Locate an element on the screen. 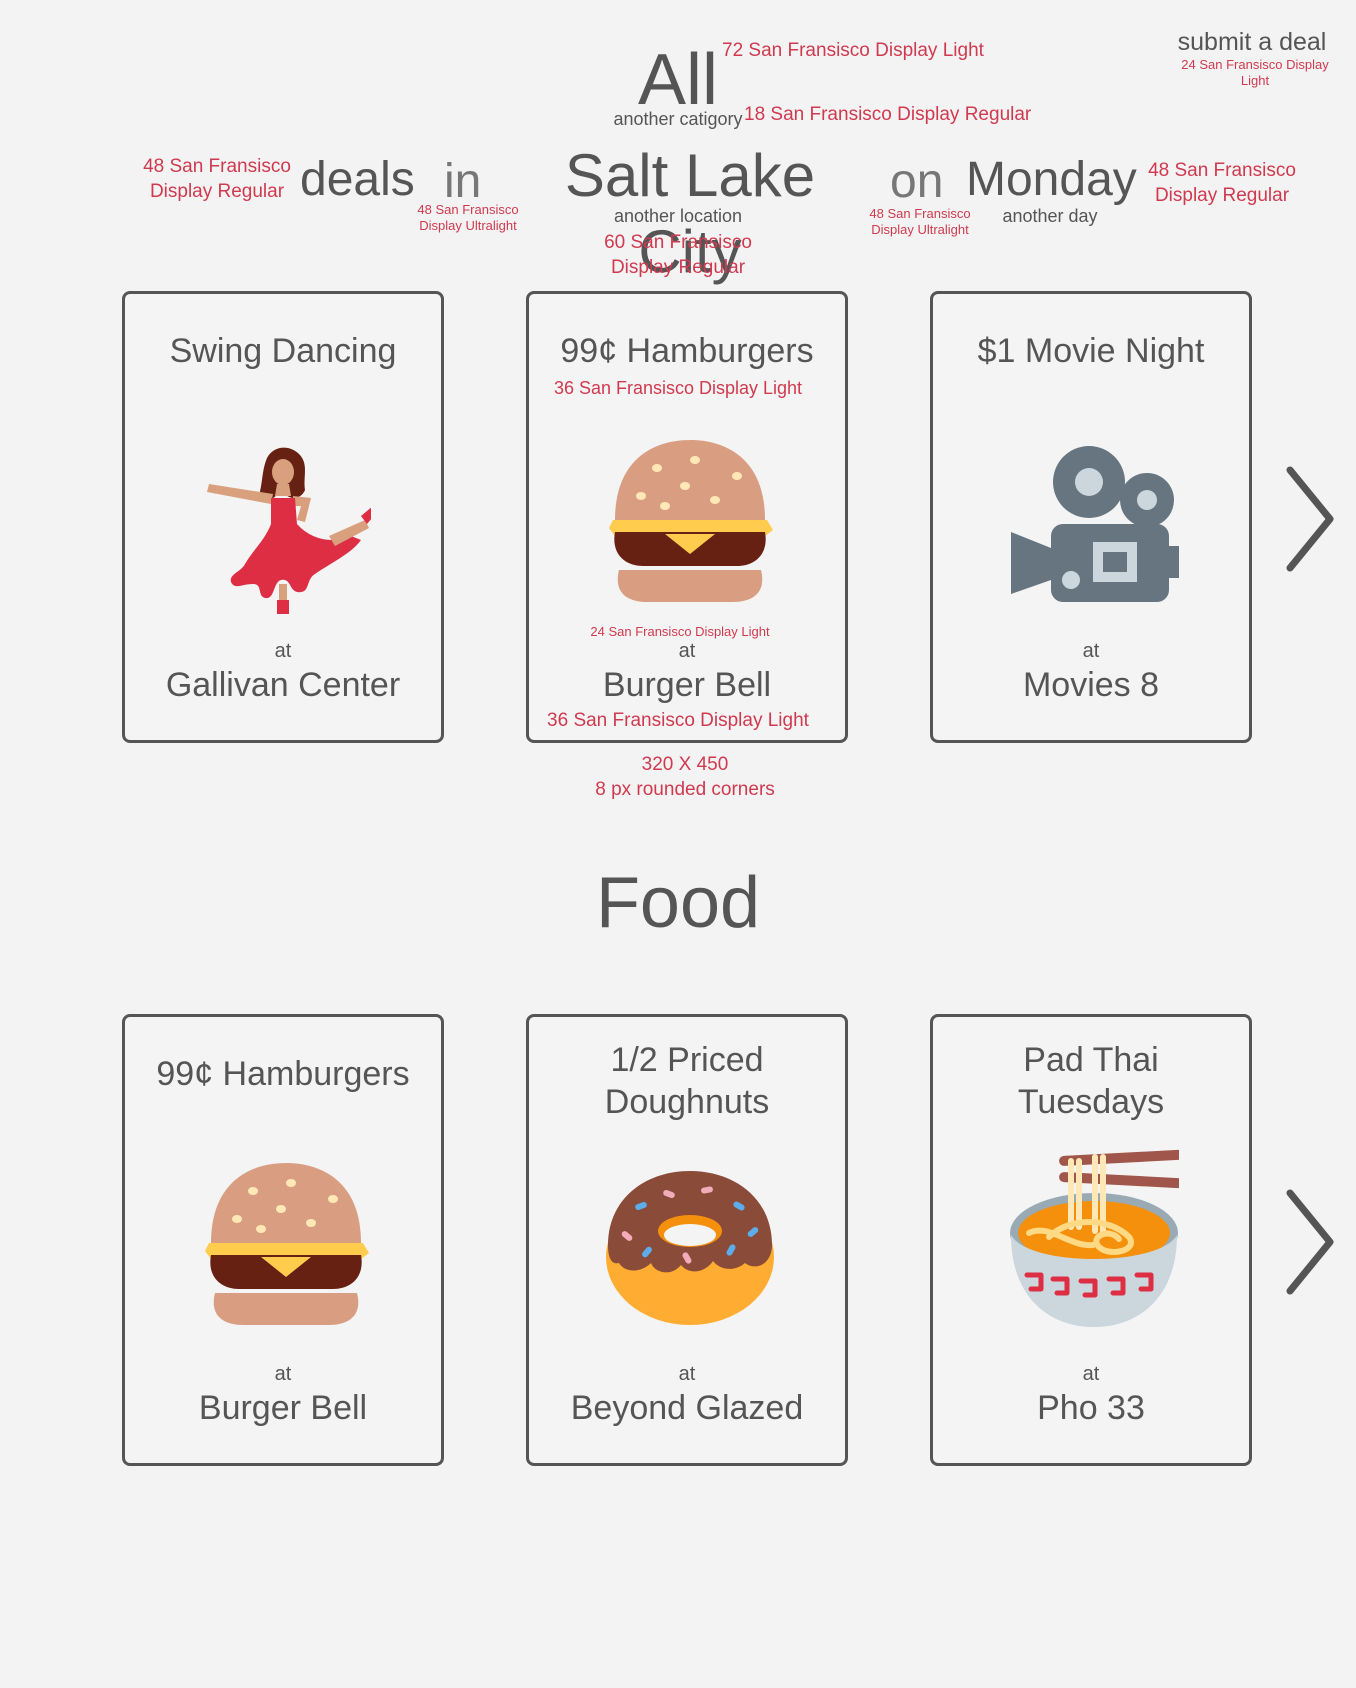 The image size is (1356, 1688). deal-card: Pad Thai Tuesdays at Pho 33 is located at coordinates (1091, 1240).